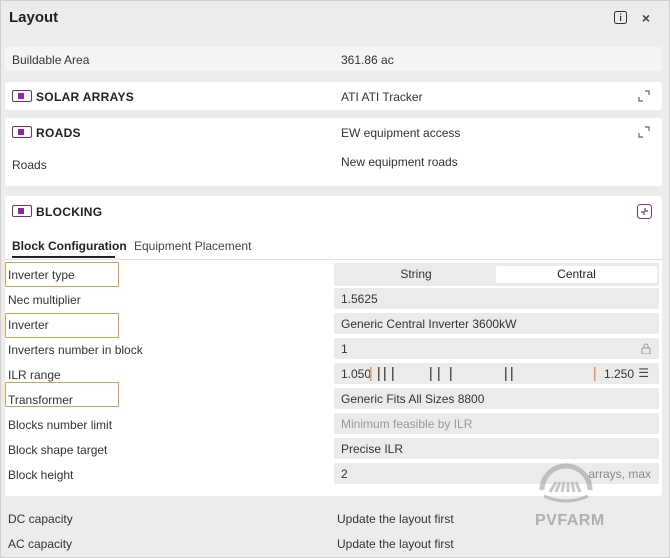 The image size is (670, 558). I want to click on roads-value: EW equipment access, so click(401, 133).